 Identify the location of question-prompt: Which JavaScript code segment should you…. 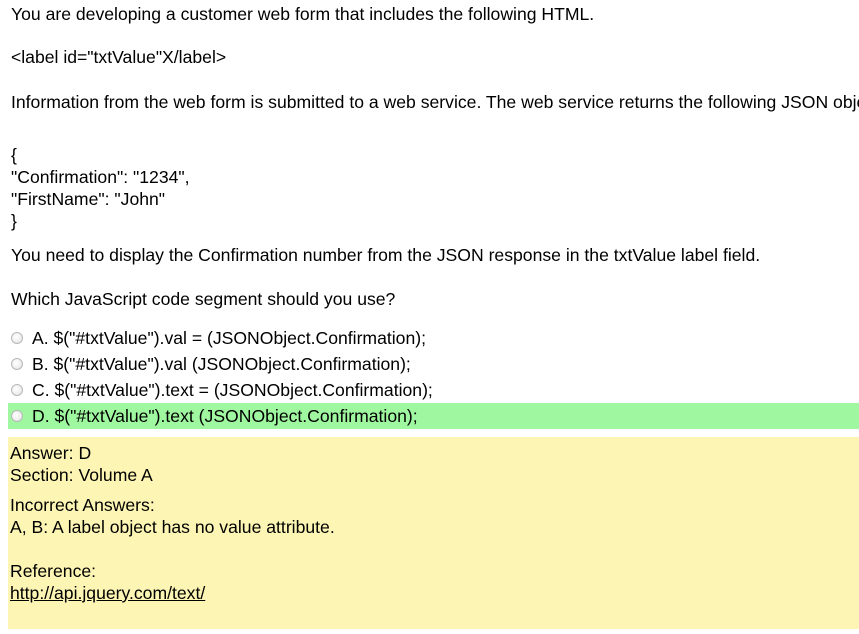
(203, 299).